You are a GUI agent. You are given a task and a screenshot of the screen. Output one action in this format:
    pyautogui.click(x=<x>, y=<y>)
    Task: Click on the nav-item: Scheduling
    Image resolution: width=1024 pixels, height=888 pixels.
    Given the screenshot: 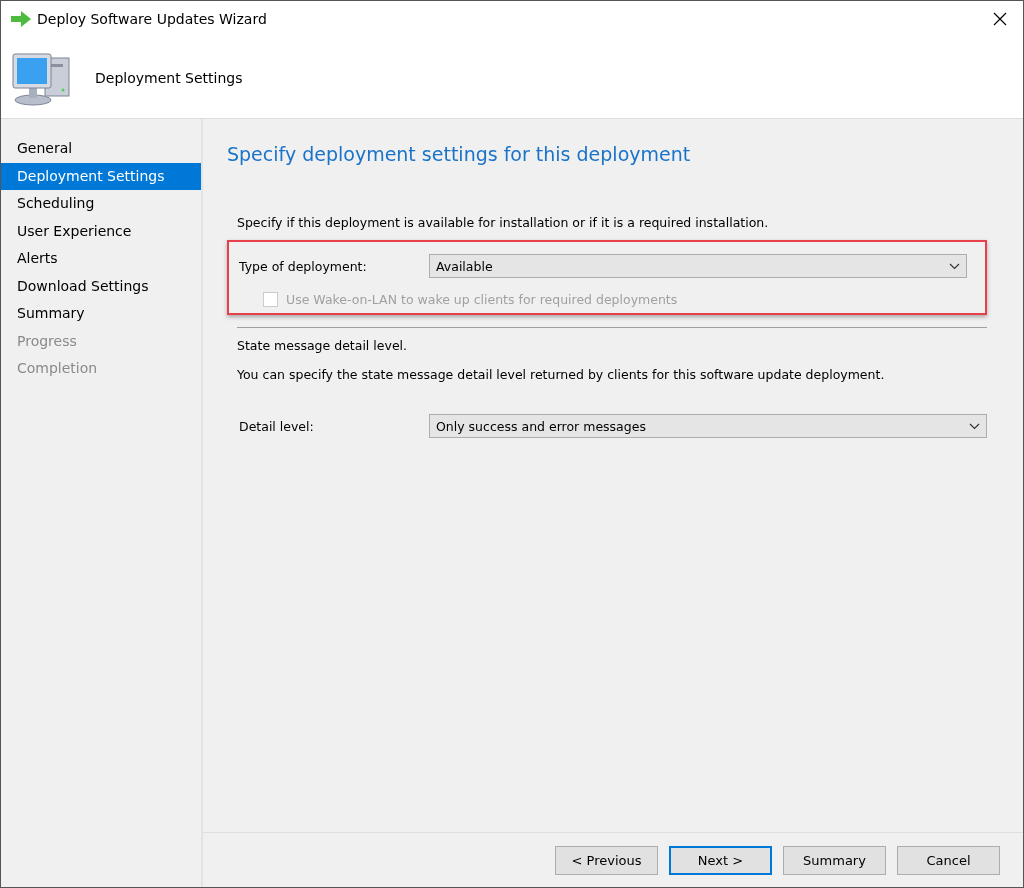 What is the action you would take?
    pyautogui.click(x=101, y=204)
    